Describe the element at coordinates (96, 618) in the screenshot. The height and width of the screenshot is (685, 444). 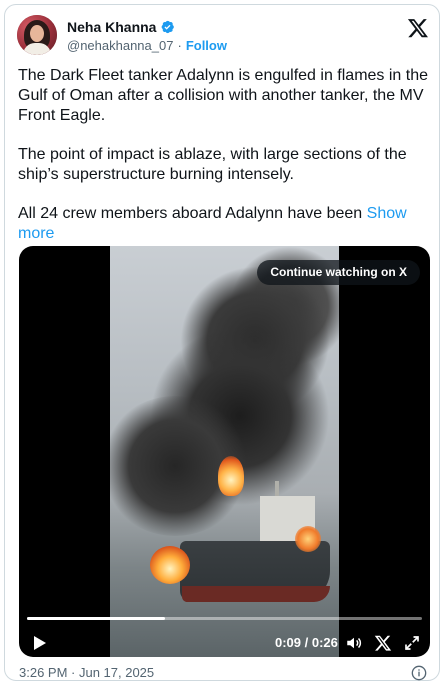
I see `video-progress-fill` at that location.